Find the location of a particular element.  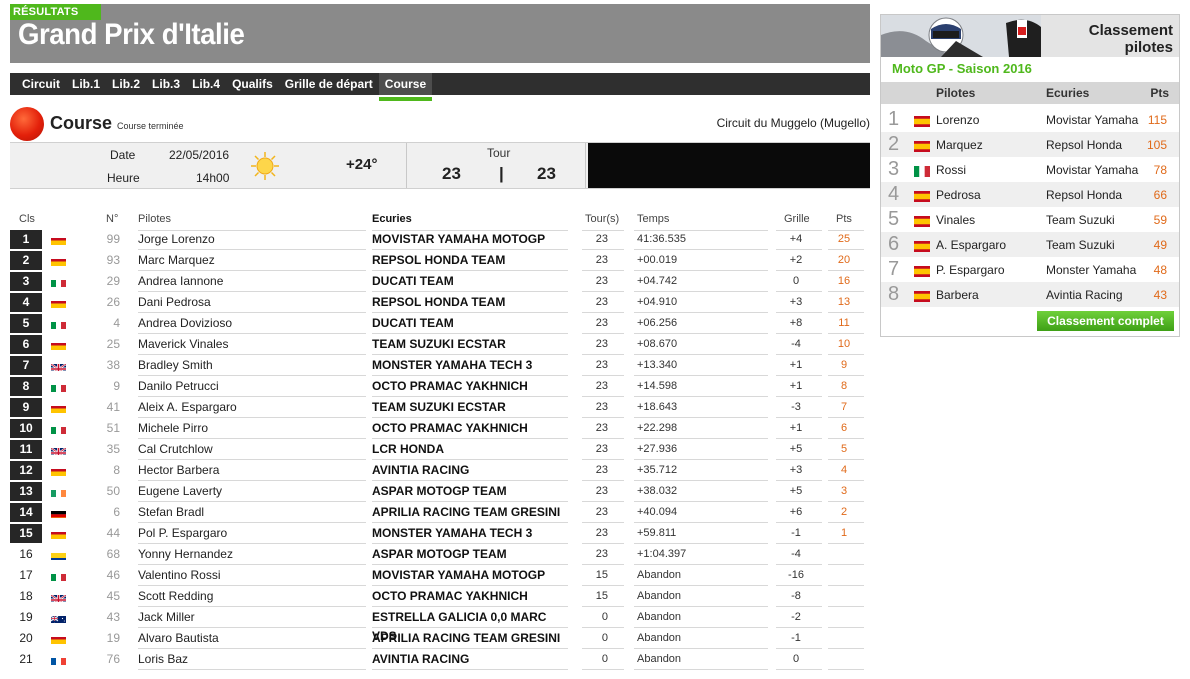

row-points: 3 is located at coordinates (844, 491).